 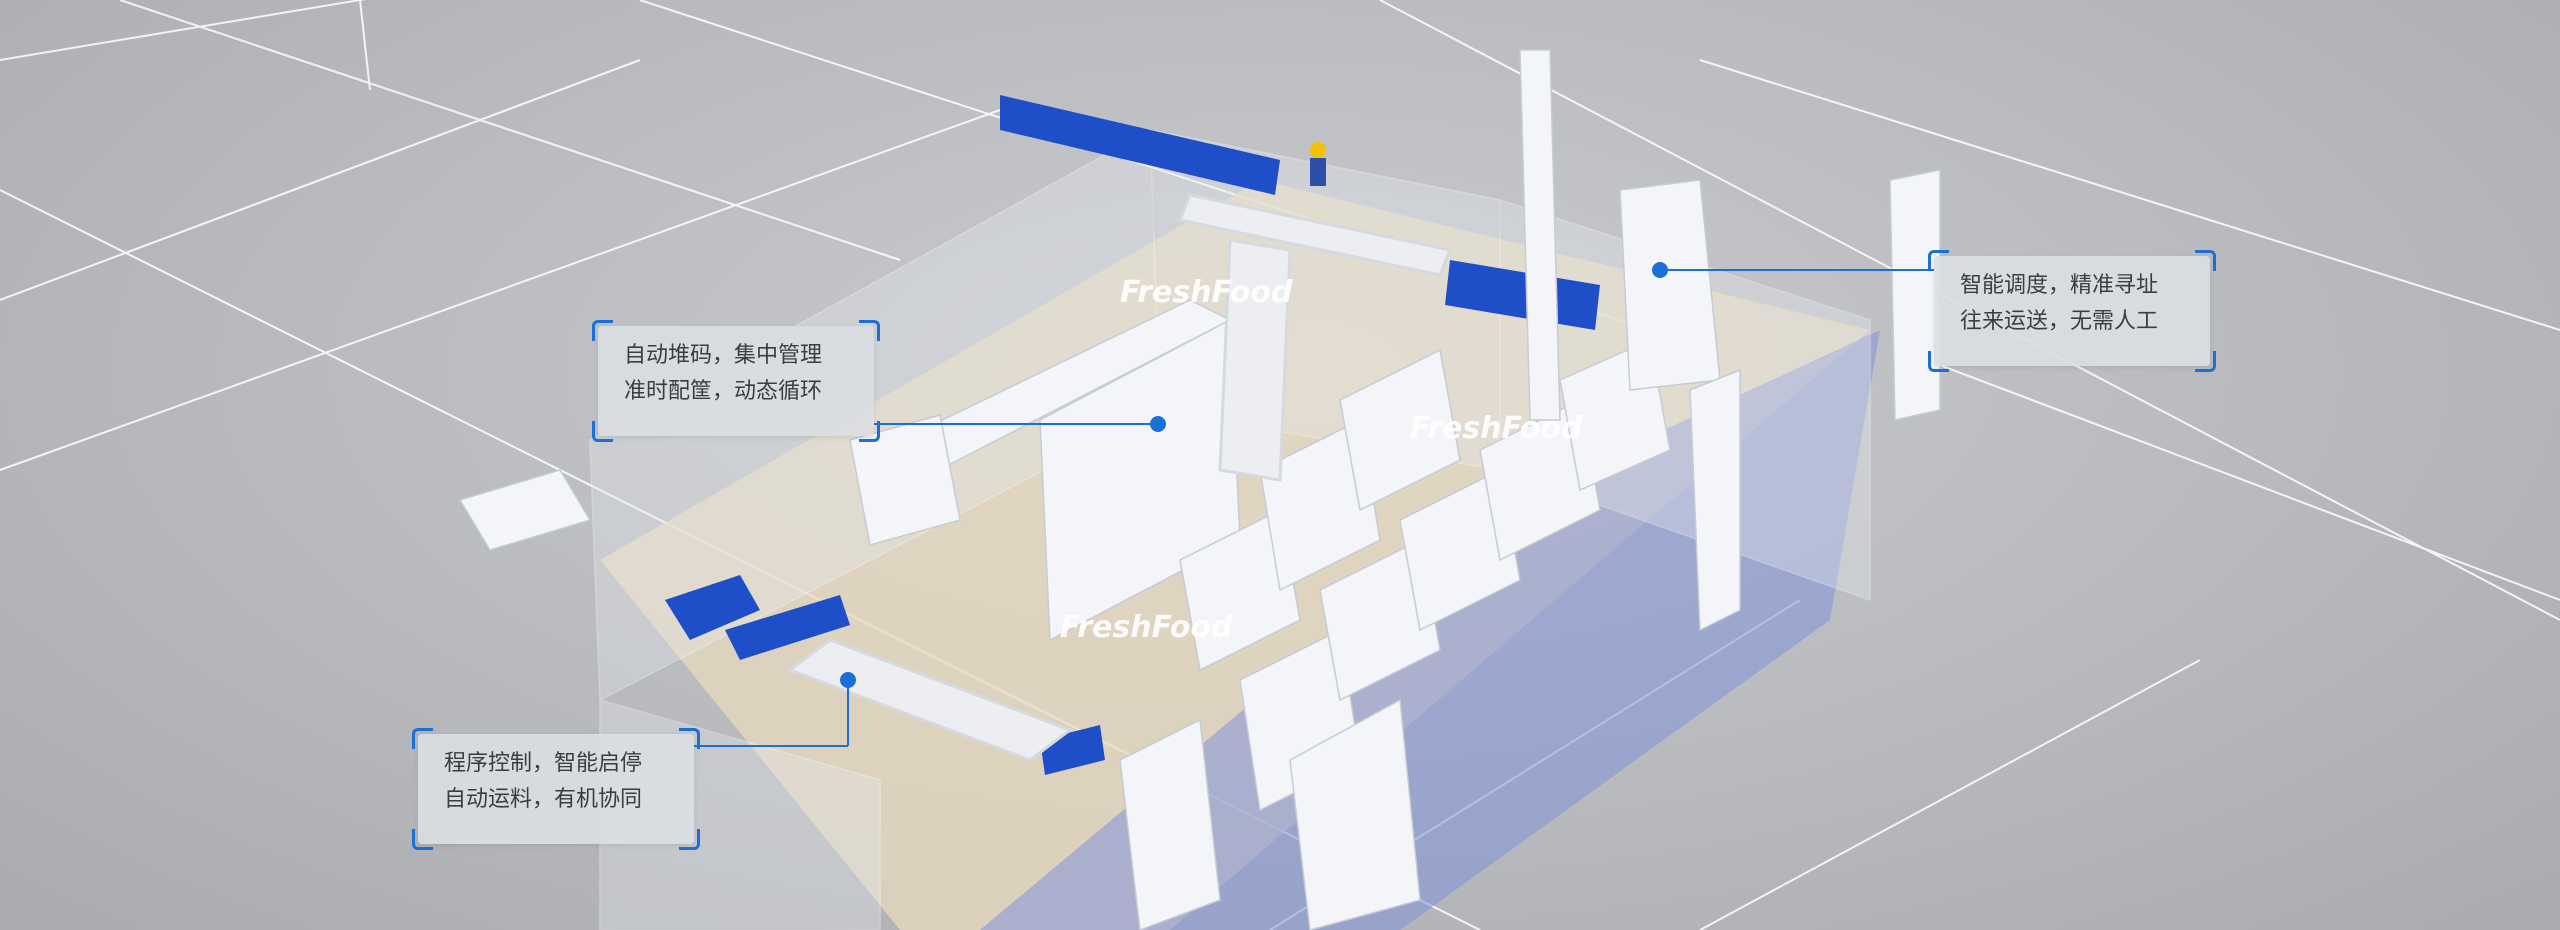 I want to click on callout-dispatch: 智能调度，精准寻址 往来运送，无需人工, so click(x=2072, y=311).